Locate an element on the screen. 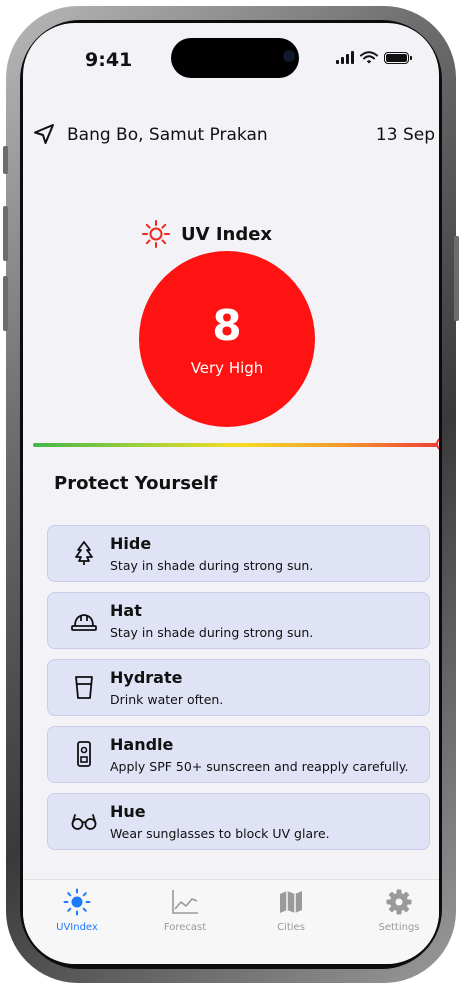 The height and width of the screenshot is (987, 462). protect-section-title: Protect Yourself is located at coordinates (136, 483).